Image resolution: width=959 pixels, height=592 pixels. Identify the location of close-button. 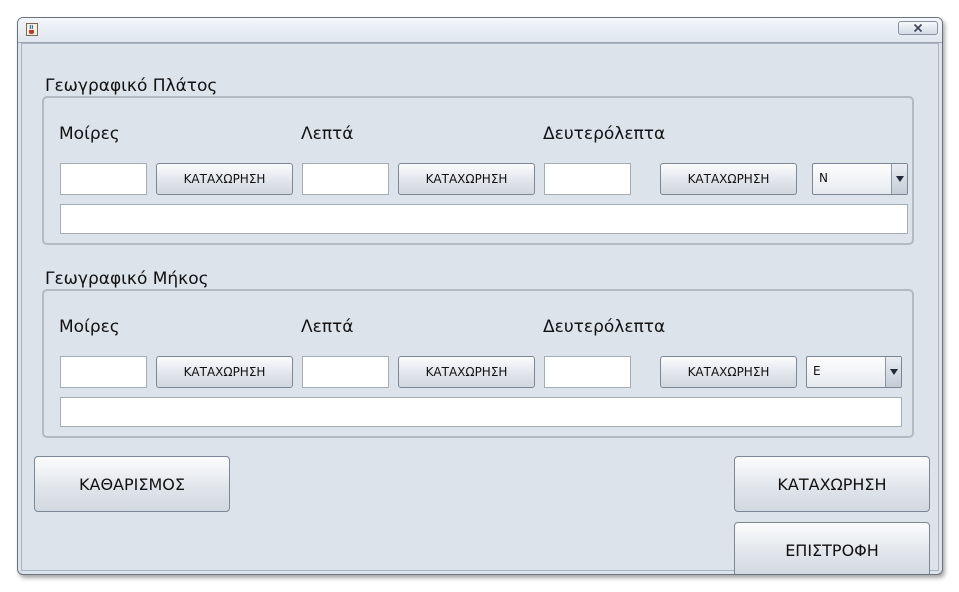
(918, 28).